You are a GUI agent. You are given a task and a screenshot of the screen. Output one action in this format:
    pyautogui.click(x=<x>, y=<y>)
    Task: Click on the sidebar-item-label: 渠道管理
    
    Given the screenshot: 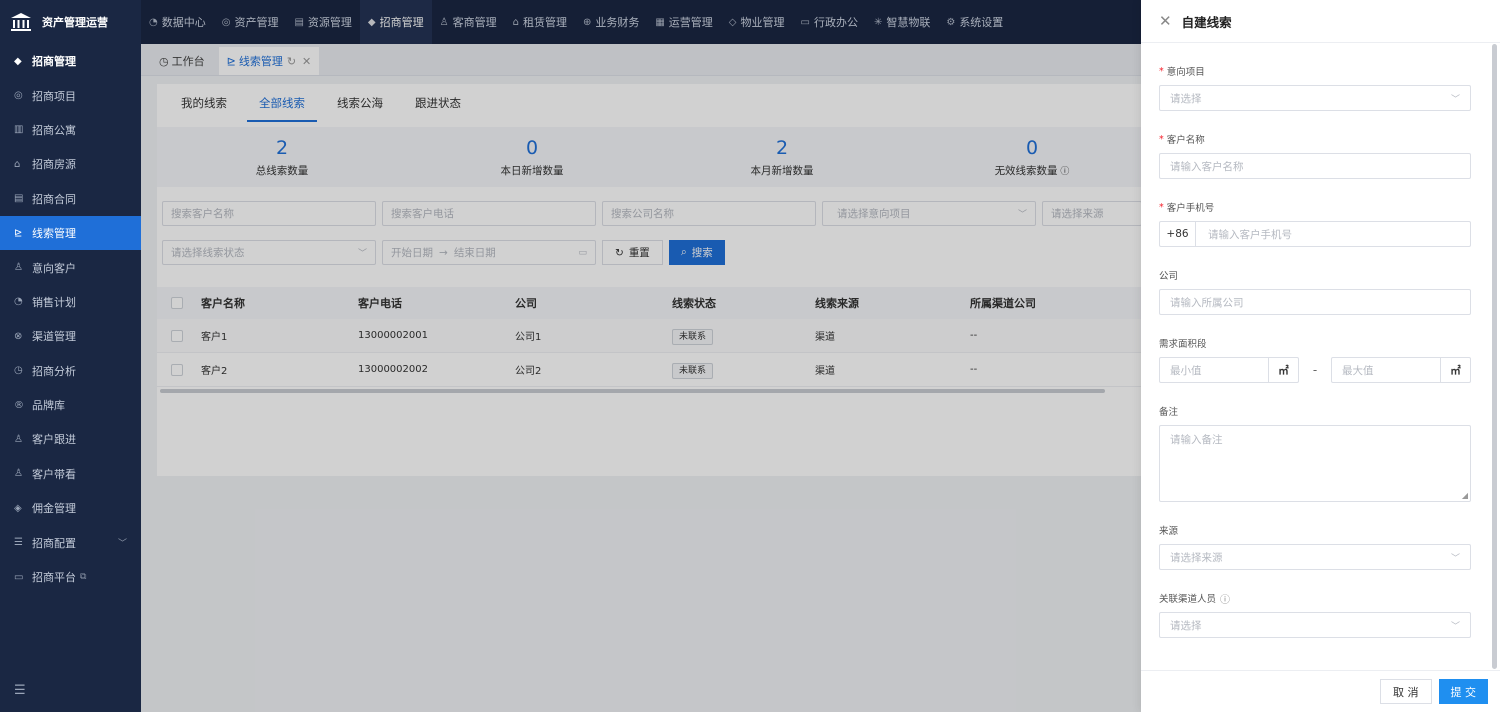 What is the action you would take?
    pyautogui.click(x=54, y=337)
    